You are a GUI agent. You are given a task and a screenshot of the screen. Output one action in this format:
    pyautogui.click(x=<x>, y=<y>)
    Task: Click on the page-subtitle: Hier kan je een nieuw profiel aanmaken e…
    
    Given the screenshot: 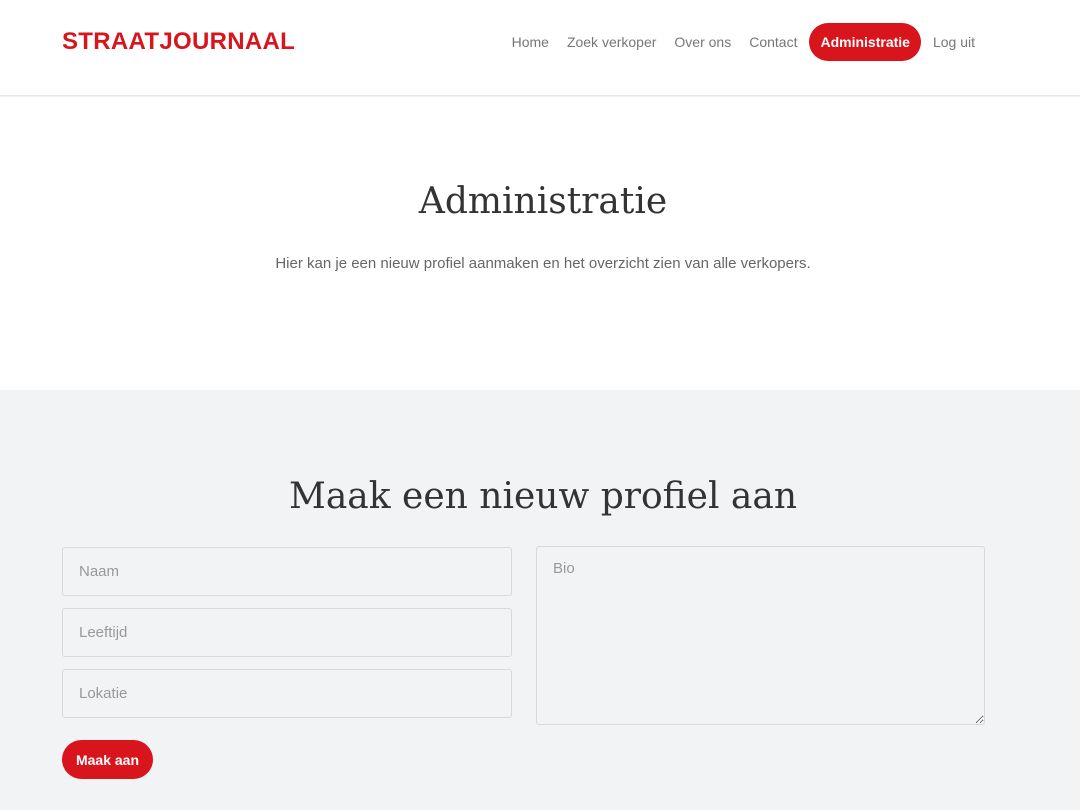 What is the action you would take?
    pyautogui.click(x=543, y=263)
    